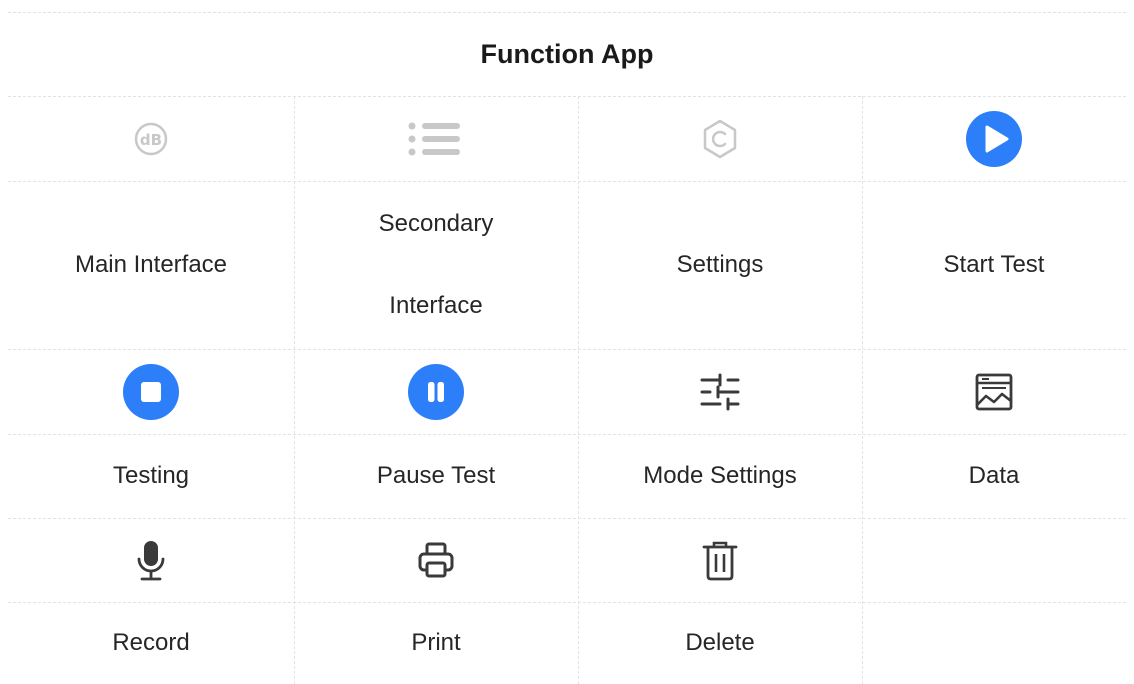 This screenshot has width=1134, height=684. Describe the element at coordinates (436, 223) in the screenshot. I see `secondary-interface-label-line1: Secondary` at that location.